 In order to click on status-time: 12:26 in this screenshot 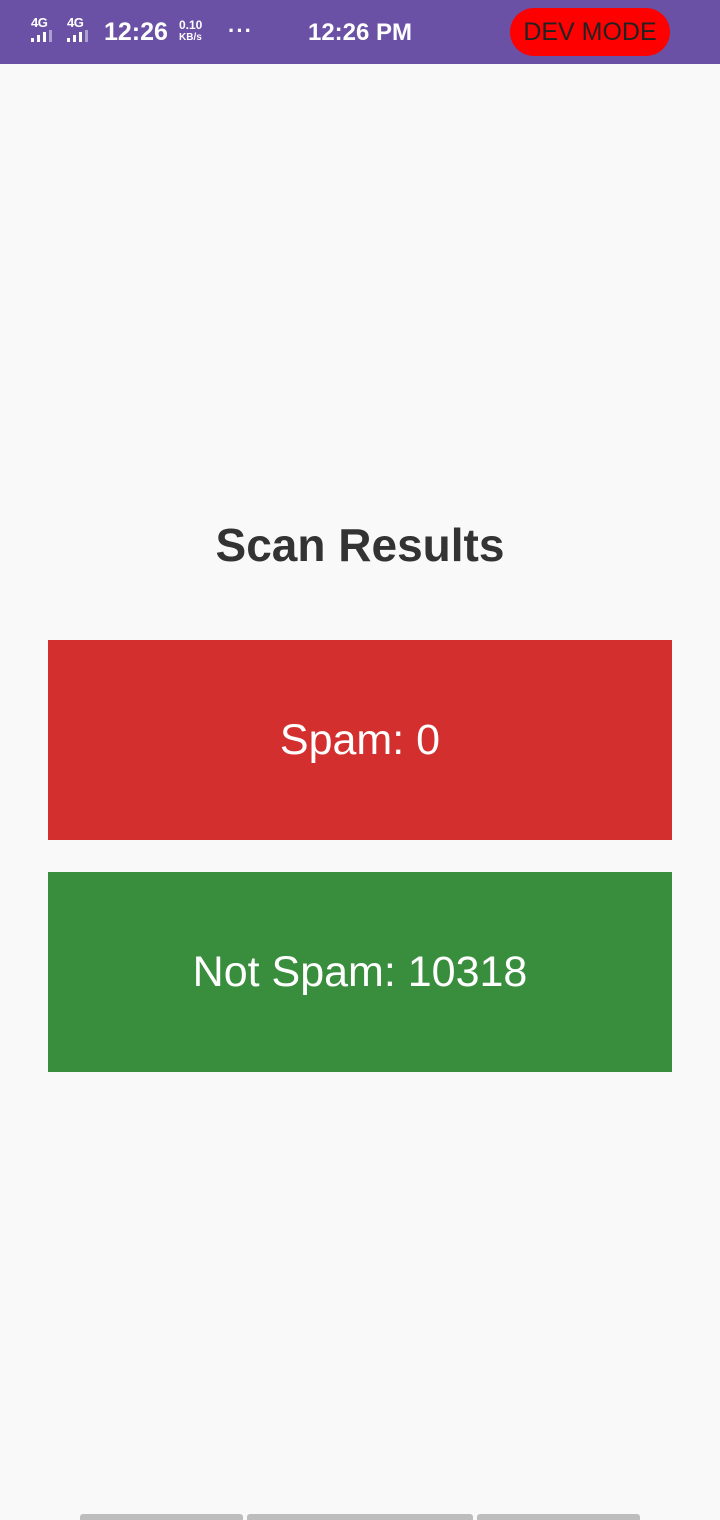, I will do `click(136, 32)`.